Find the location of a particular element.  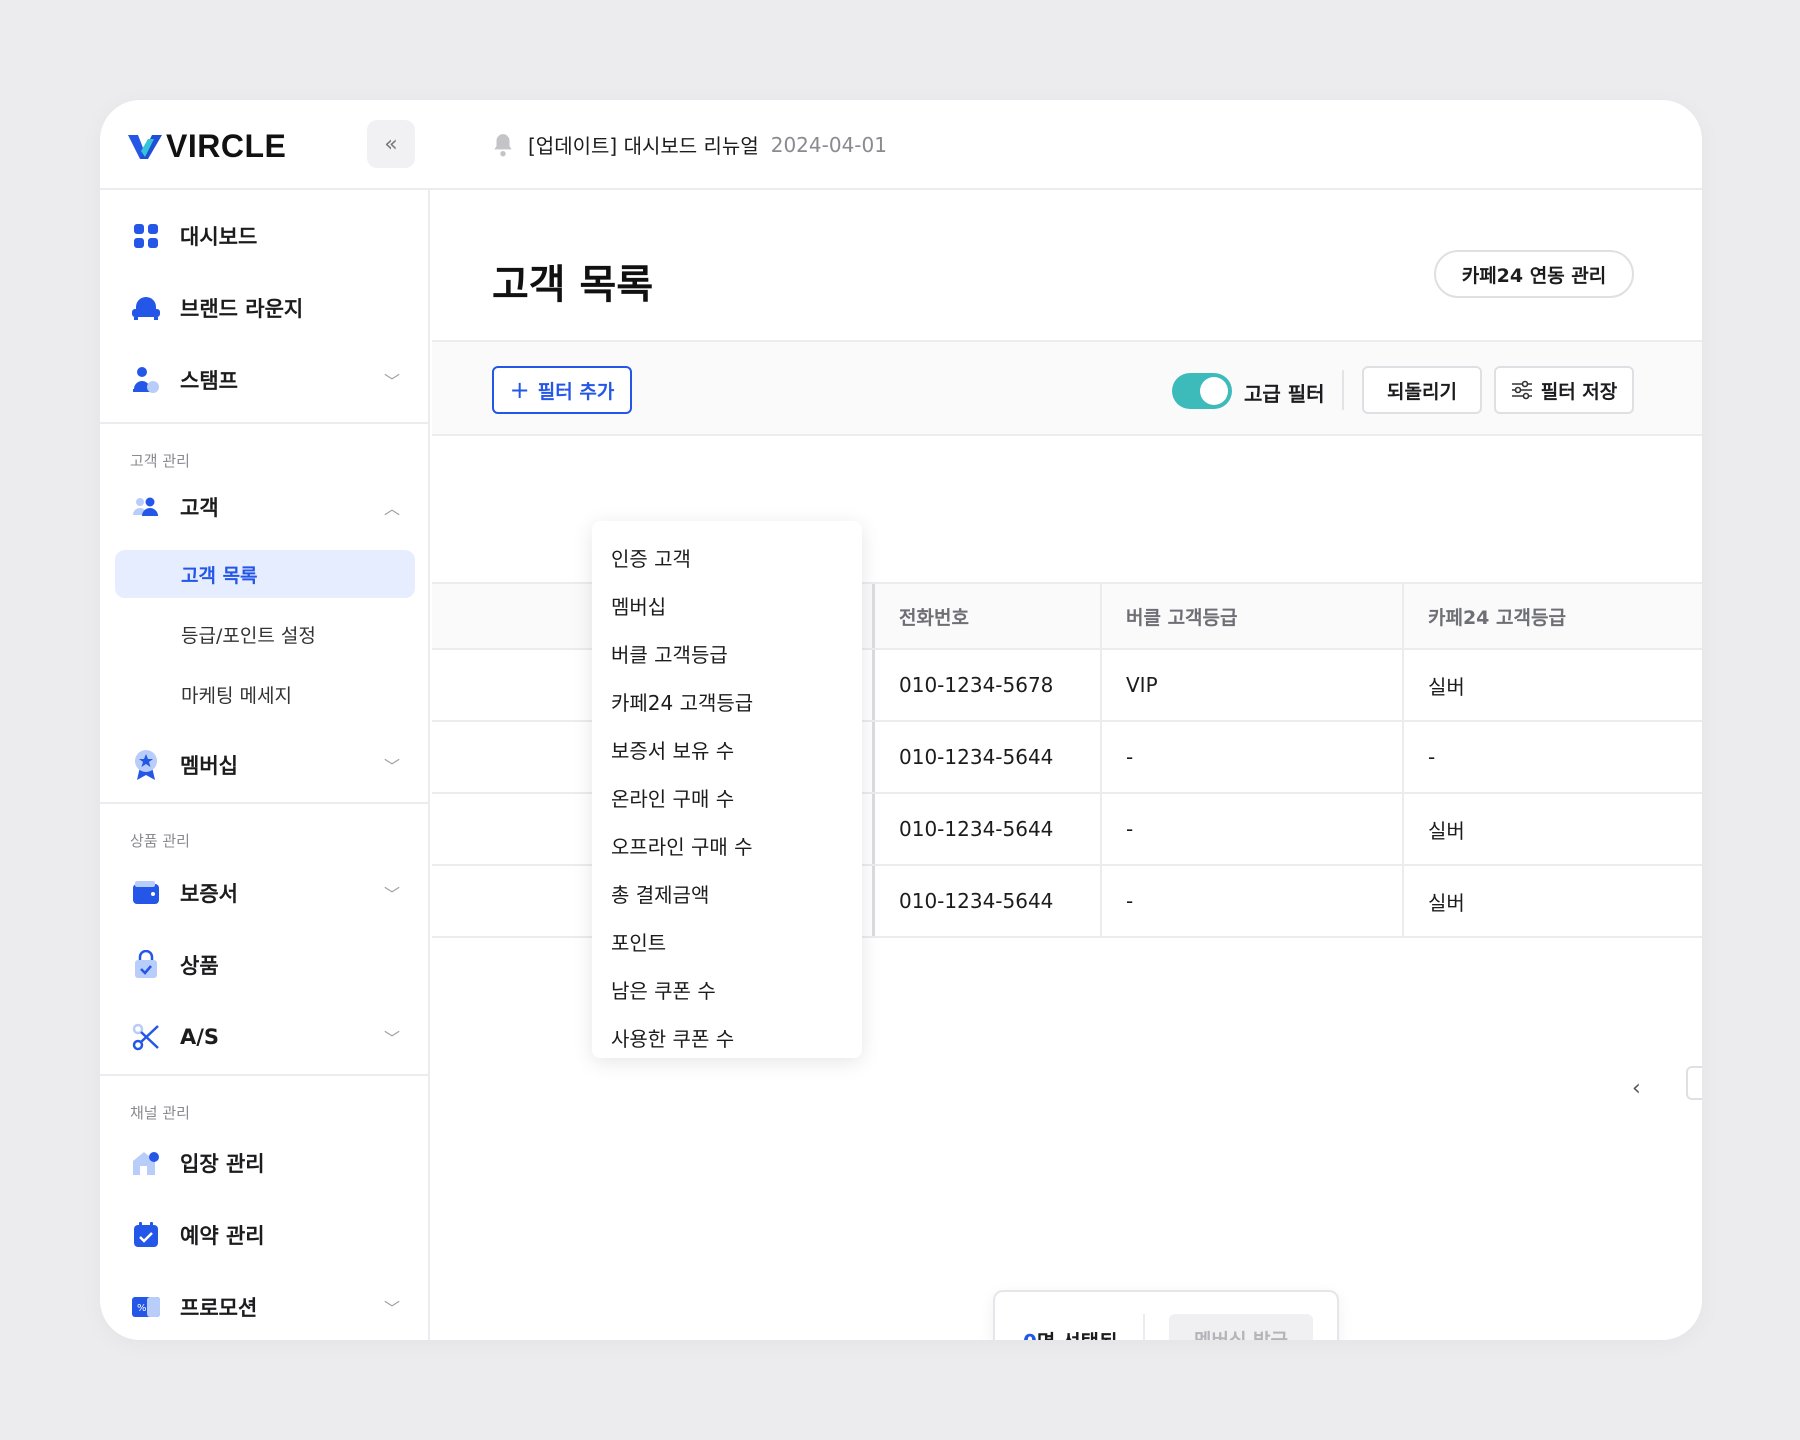

advanced-filter-label: 고급 필터 is located at coordinates (1284, 394).